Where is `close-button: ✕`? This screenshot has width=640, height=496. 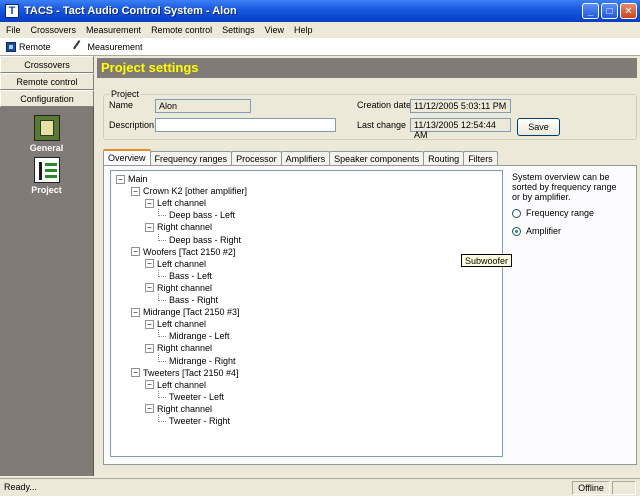
close-button: ✕ is located at coordinates (628, 11).